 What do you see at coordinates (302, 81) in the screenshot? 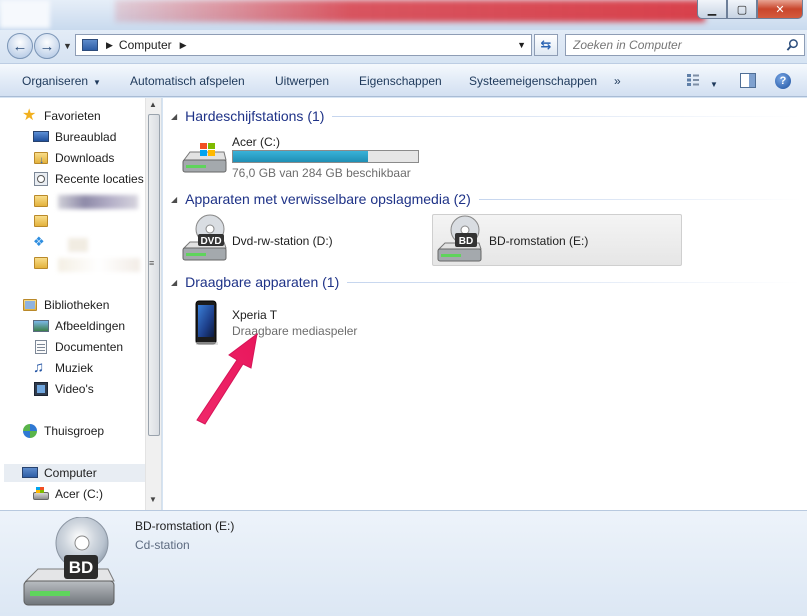
I see `eject-button: Uitwerpen` at bounding box center [302, 81].